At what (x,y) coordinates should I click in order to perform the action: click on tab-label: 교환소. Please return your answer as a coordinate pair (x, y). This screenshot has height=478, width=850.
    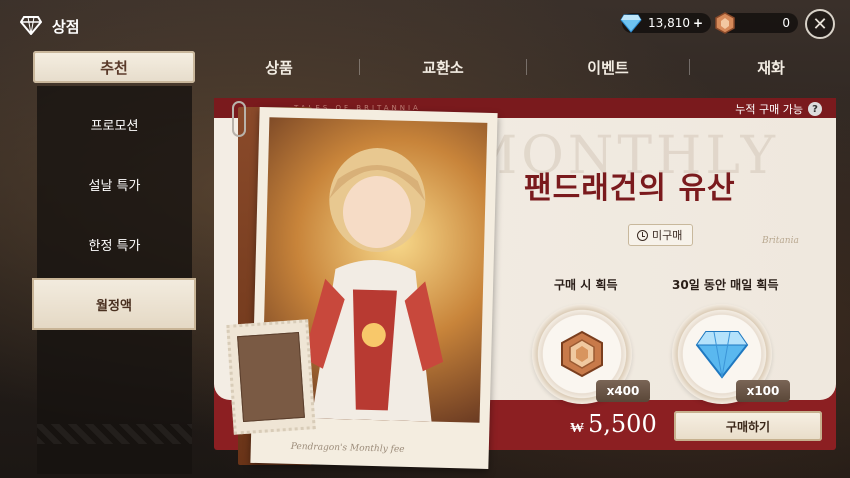
    Looking at the image, I should click on (443, 67).